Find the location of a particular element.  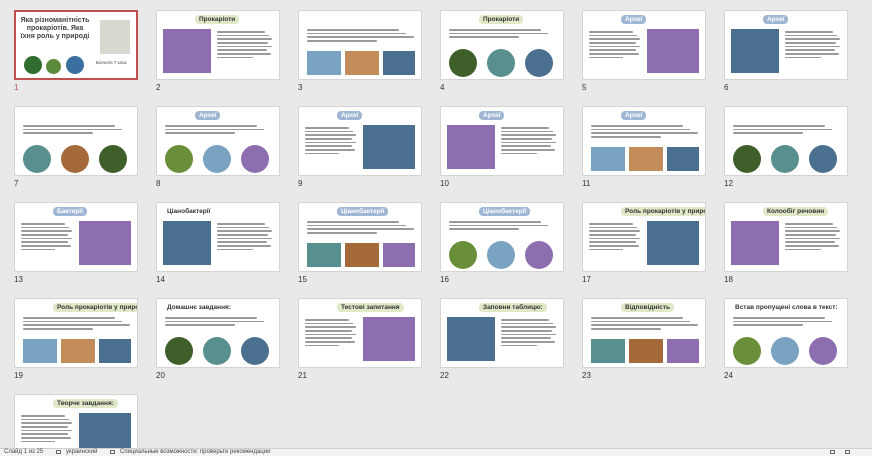

slide-thumbnail-9: Археї 9 is located at coordinates (360, 147).